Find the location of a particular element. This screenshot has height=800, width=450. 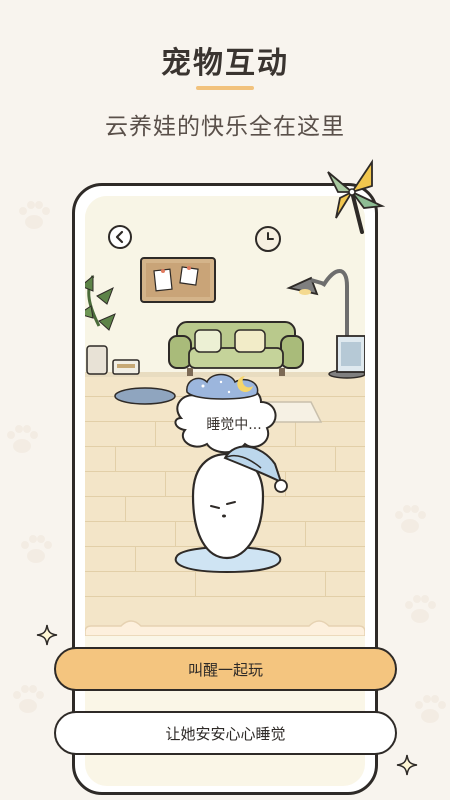

back-arrow-icon is located at coordinates (120, 237).